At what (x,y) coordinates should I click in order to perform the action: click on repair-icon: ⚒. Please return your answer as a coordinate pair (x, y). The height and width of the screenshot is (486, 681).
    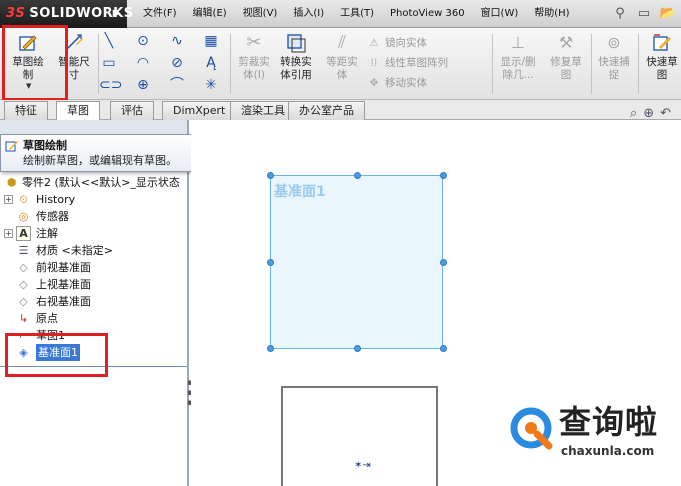
    Looking at the image, I should click on (566, 42).